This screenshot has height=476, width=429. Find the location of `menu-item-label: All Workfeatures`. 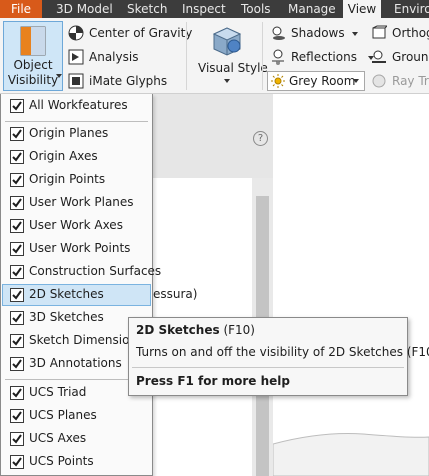

menu-item-label: All Workfeatures is located at coordinates (78, 105).